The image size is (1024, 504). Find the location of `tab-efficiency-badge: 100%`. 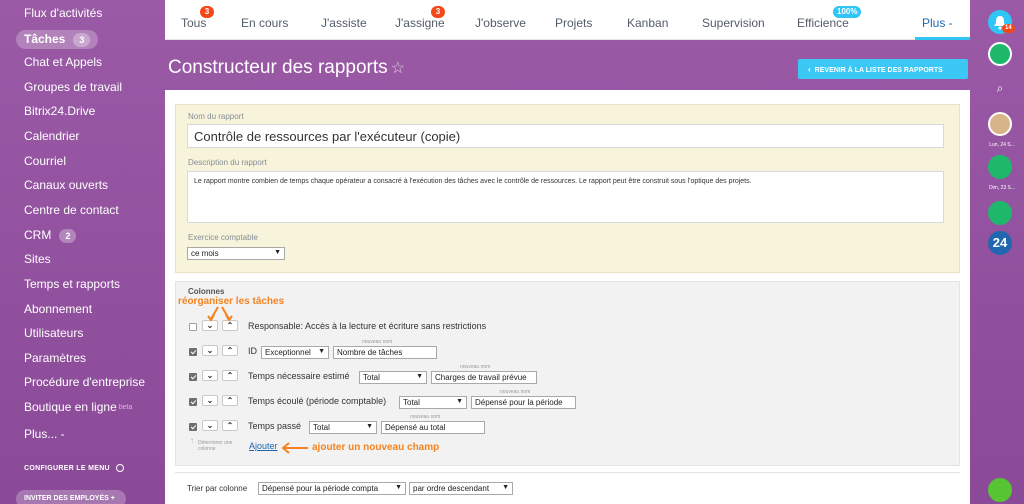

tab-efficiency-badge: 100% is located at coordinates (847, 12).